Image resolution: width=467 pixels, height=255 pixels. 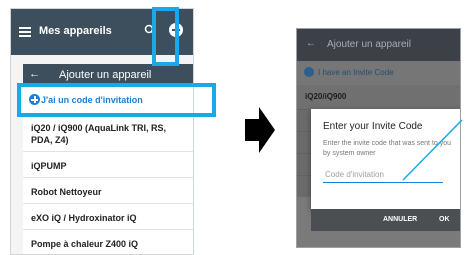 What do you see at coordinates (432, 150) in the screenshot?
I see `pointer-line` at bounding box center [432, 150].